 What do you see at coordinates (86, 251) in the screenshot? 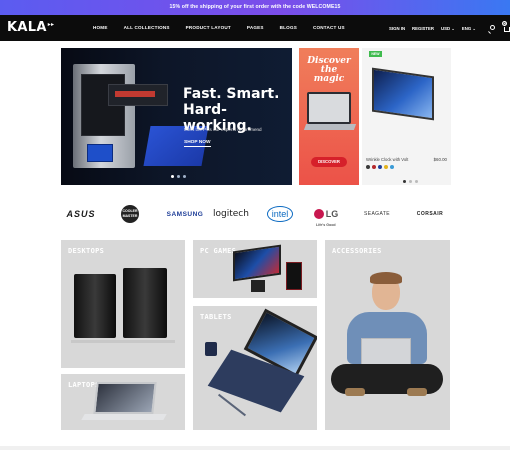
I see `category-desktops-label: DESKTOPS` at bounding box center [86, 251].